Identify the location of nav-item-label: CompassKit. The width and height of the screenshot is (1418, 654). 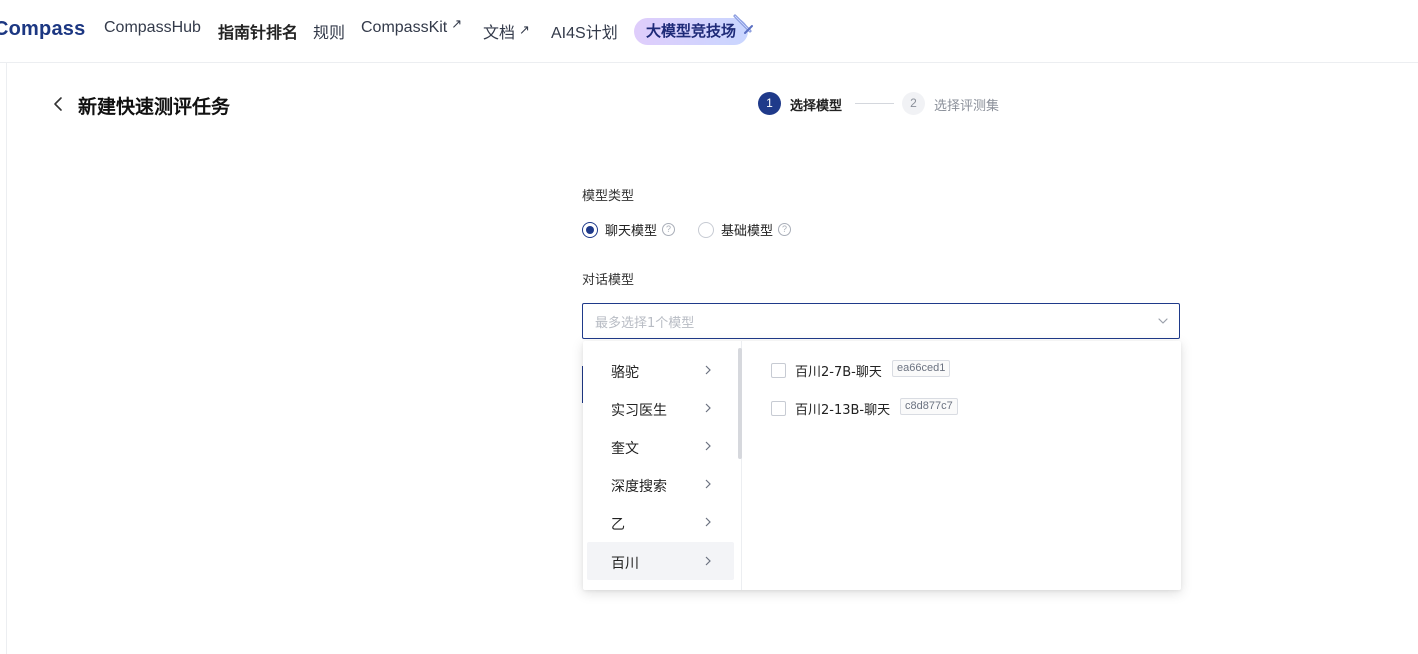
(404, 27).